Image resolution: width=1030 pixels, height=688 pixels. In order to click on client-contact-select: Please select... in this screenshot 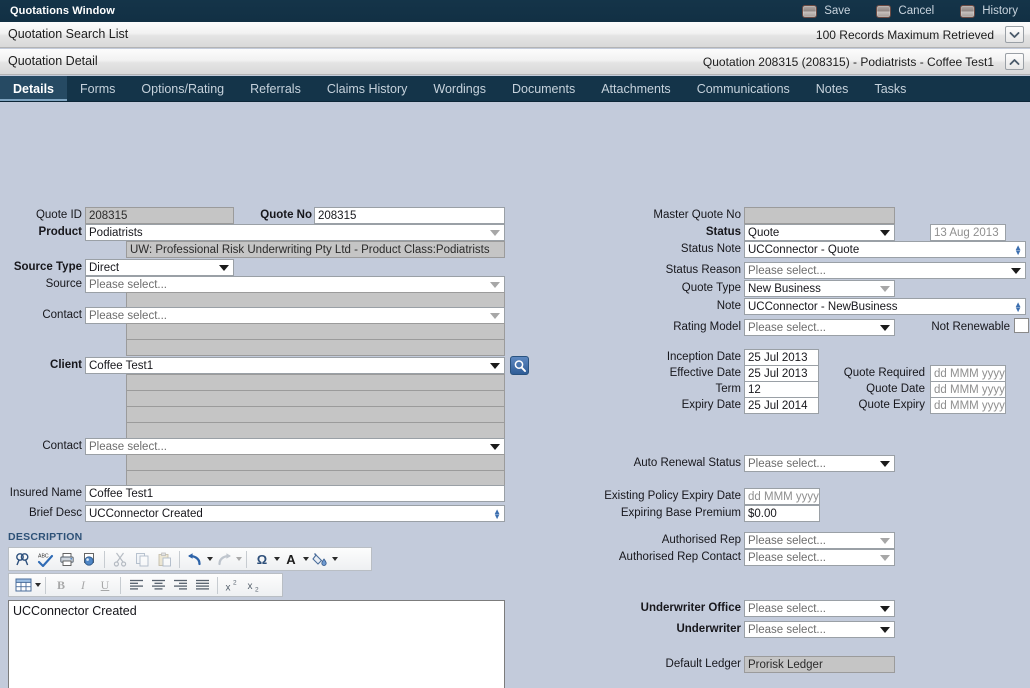, I will do `click(295, 446)`.